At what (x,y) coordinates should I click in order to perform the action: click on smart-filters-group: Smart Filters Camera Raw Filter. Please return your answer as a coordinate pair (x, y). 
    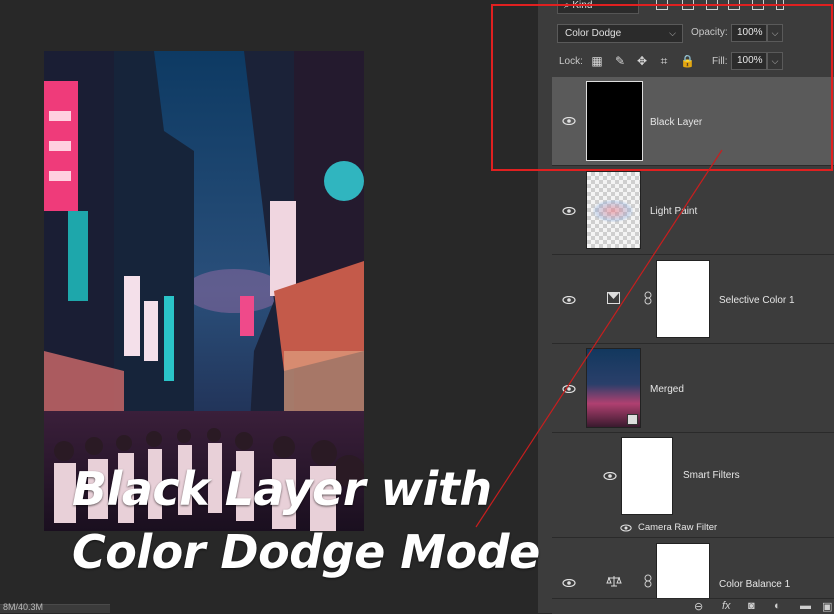
    Looking at the image, I should click on (693, 485).